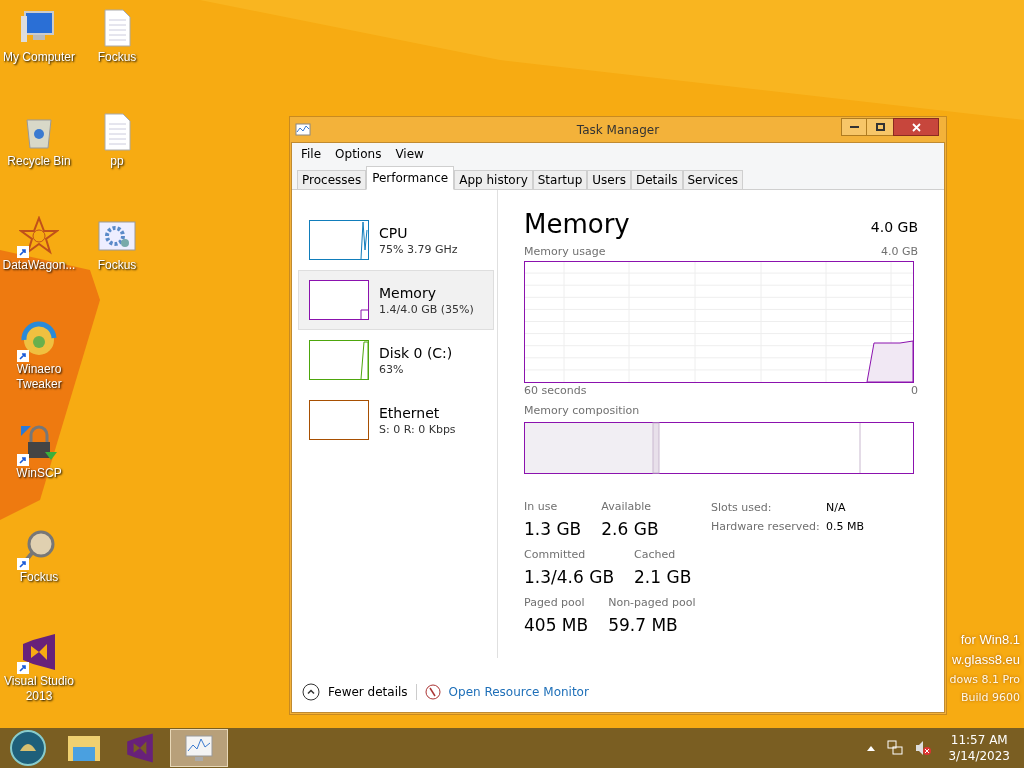 This screenshot has height=768, width=1024. Describe the element at coordinates (845, 527) in the screenshot. I see `detail-value: 0.5 MB` at that location.